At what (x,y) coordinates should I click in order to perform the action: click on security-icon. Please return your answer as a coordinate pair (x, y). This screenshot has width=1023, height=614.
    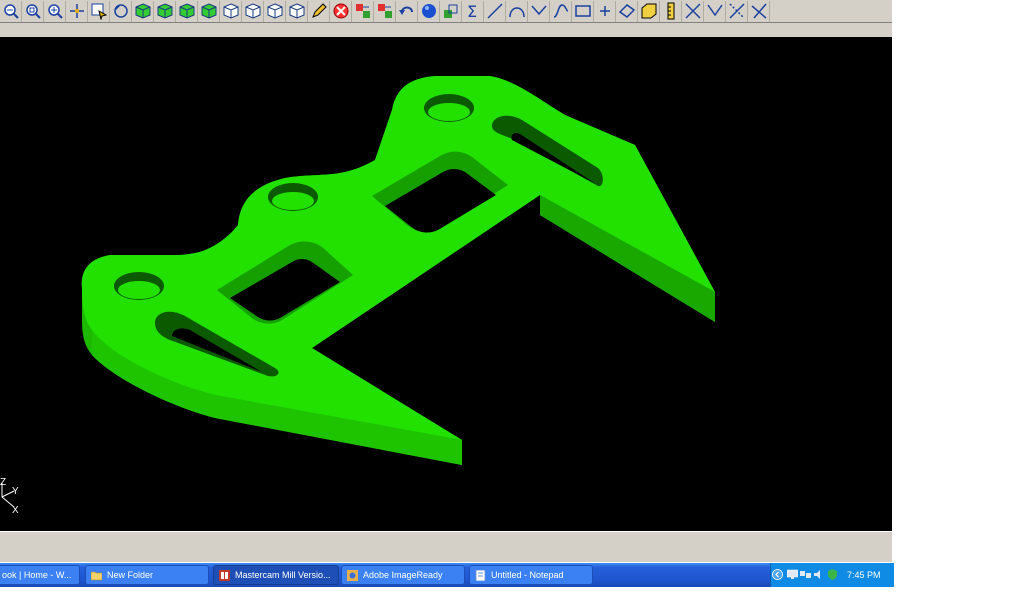
    Looking at the image, I should click on (832, 574).